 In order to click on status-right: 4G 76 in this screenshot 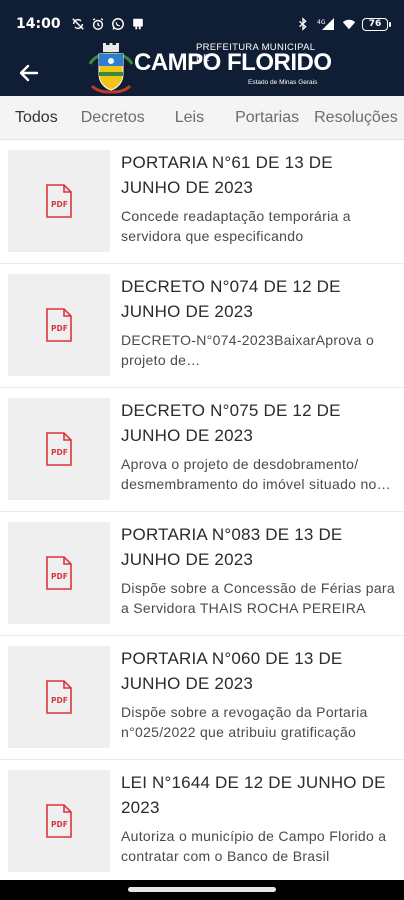, I will do `click(343, 24)`.